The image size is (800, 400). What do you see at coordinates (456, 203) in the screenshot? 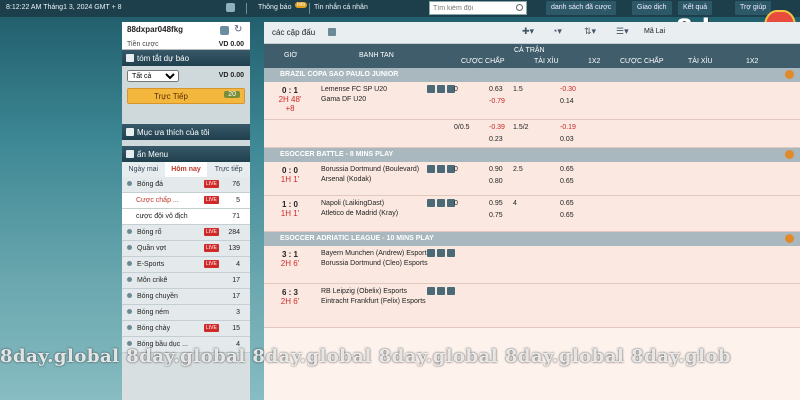
I see `handicap-line: 0` at bounding box center [456, 203].